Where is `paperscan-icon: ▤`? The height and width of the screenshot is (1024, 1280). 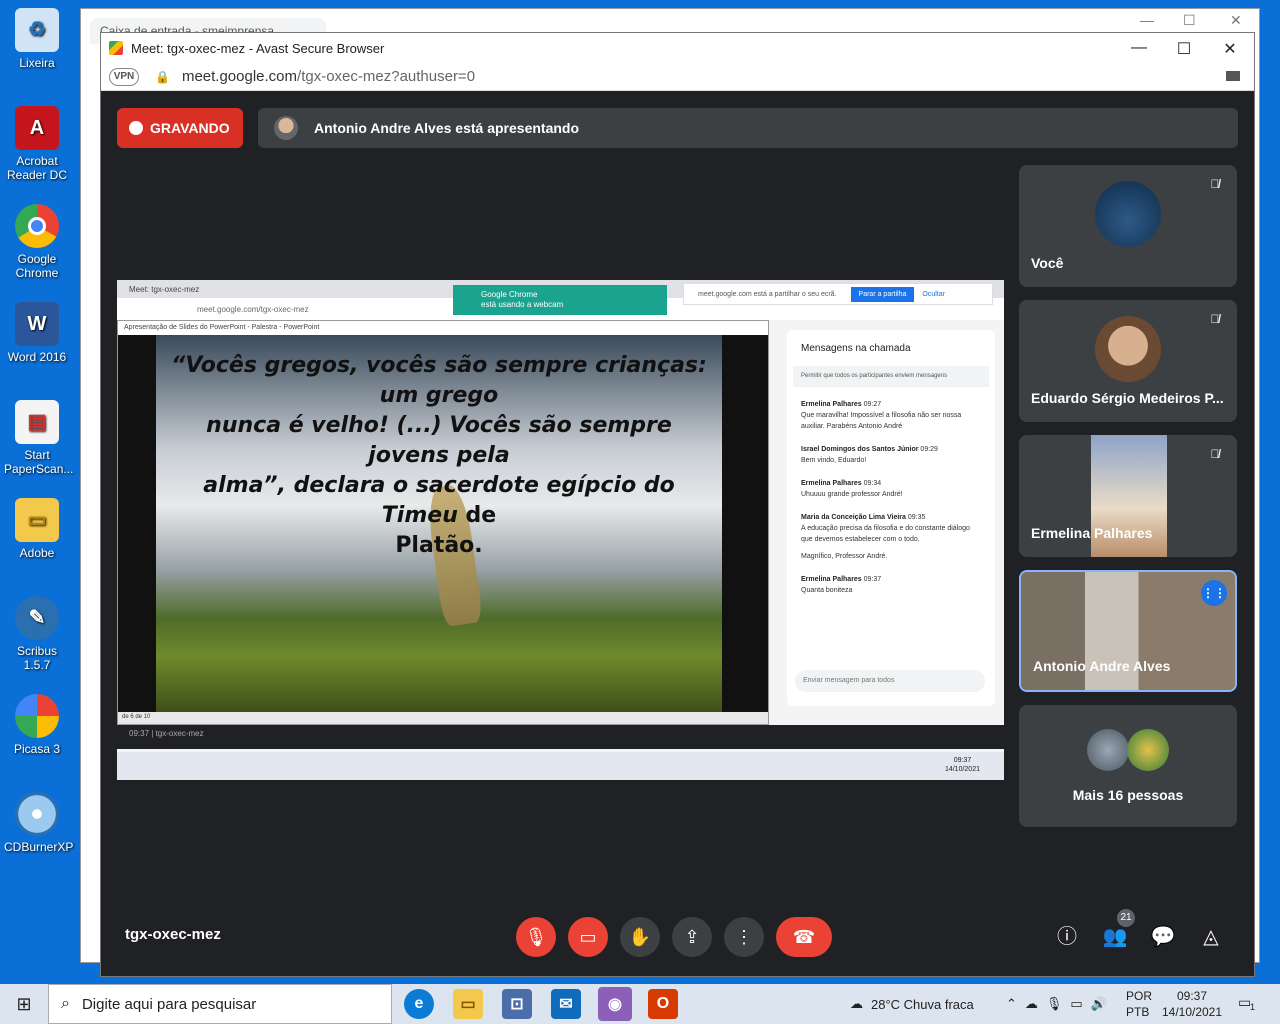
paperscan-icon: ▤ is located at coordinates (37, 422).